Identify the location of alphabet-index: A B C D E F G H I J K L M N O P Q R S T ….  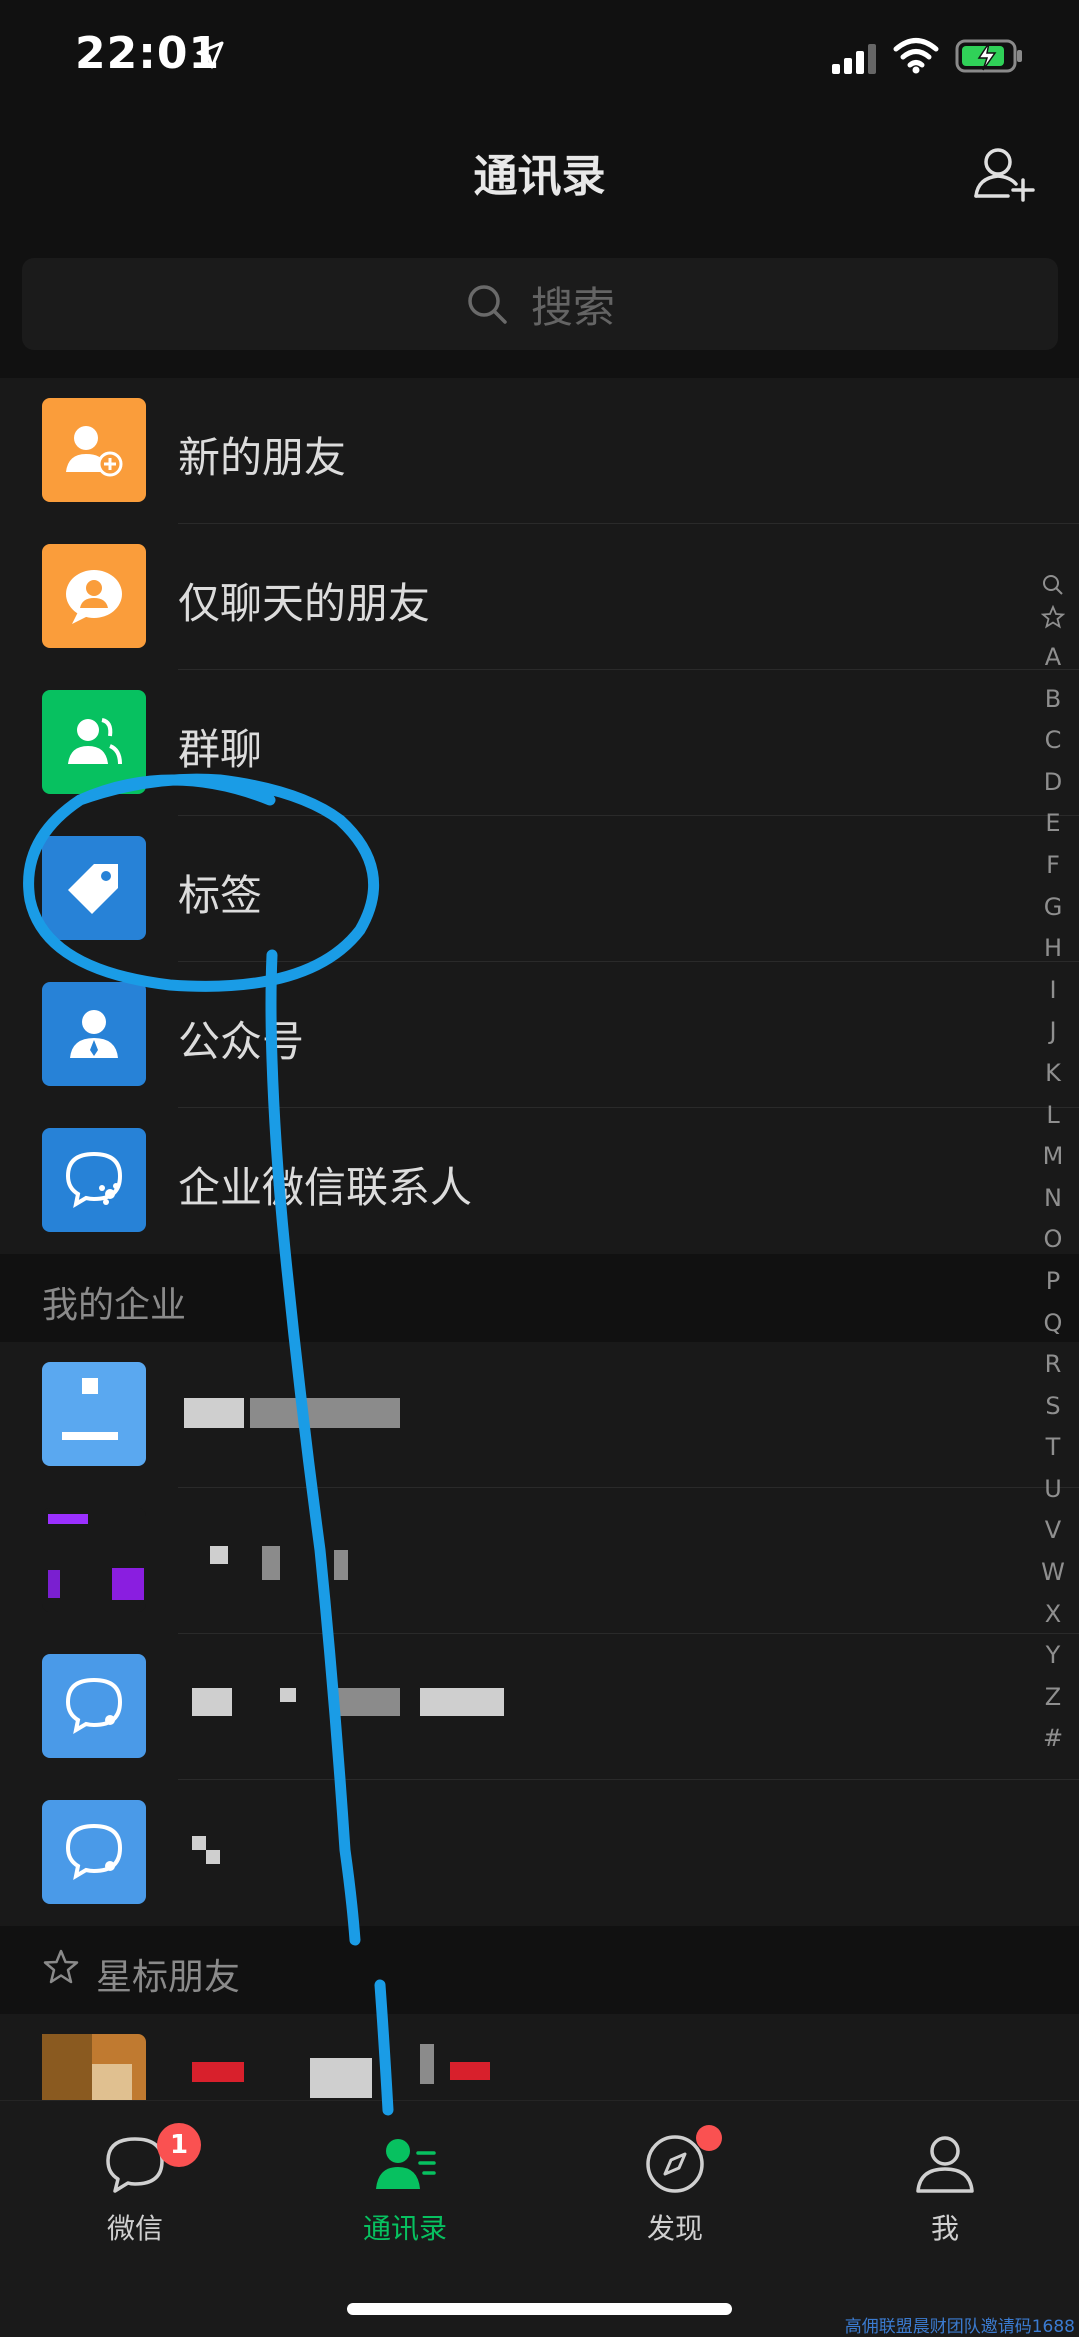
(1053, 1162).